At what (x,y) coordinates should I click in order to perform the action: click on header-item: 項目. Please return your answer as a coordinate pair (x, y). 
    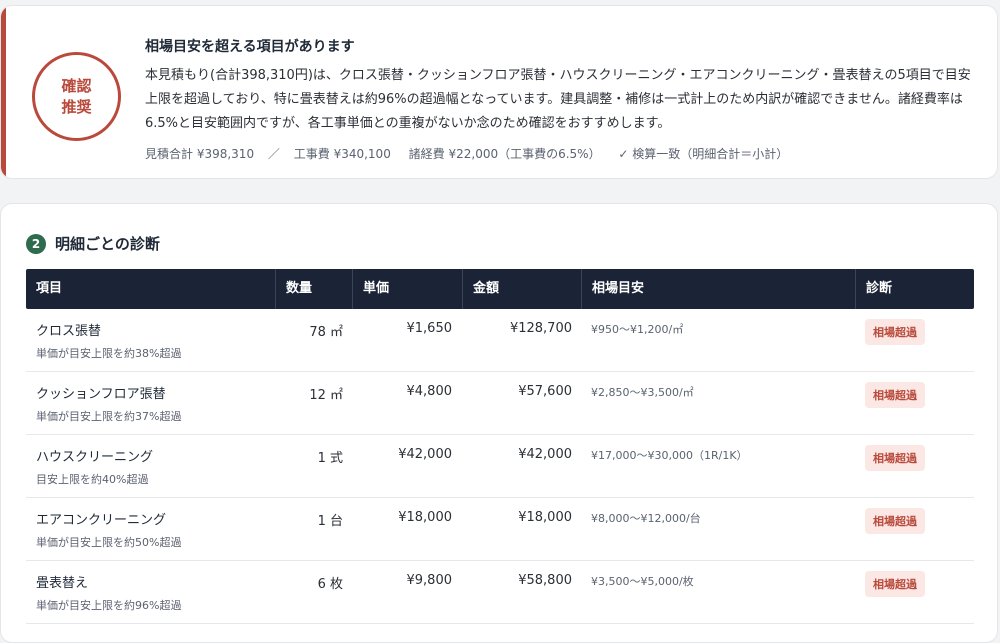
    Looking at the image, I should click on (49, 288).